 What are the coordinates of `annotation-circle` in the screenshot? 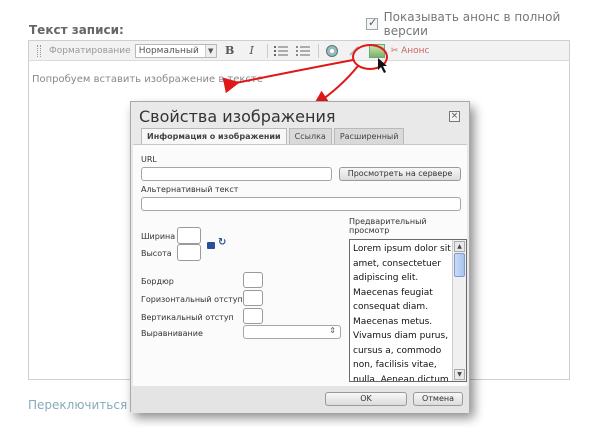 It's located at (370, 57).